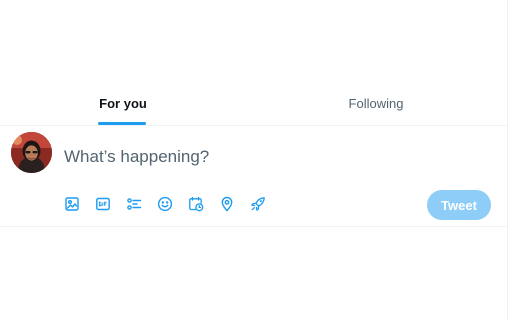 The width and height of the screenshot is (512, 320). I want to click on tab-following-label: Following, so click(376, 103).